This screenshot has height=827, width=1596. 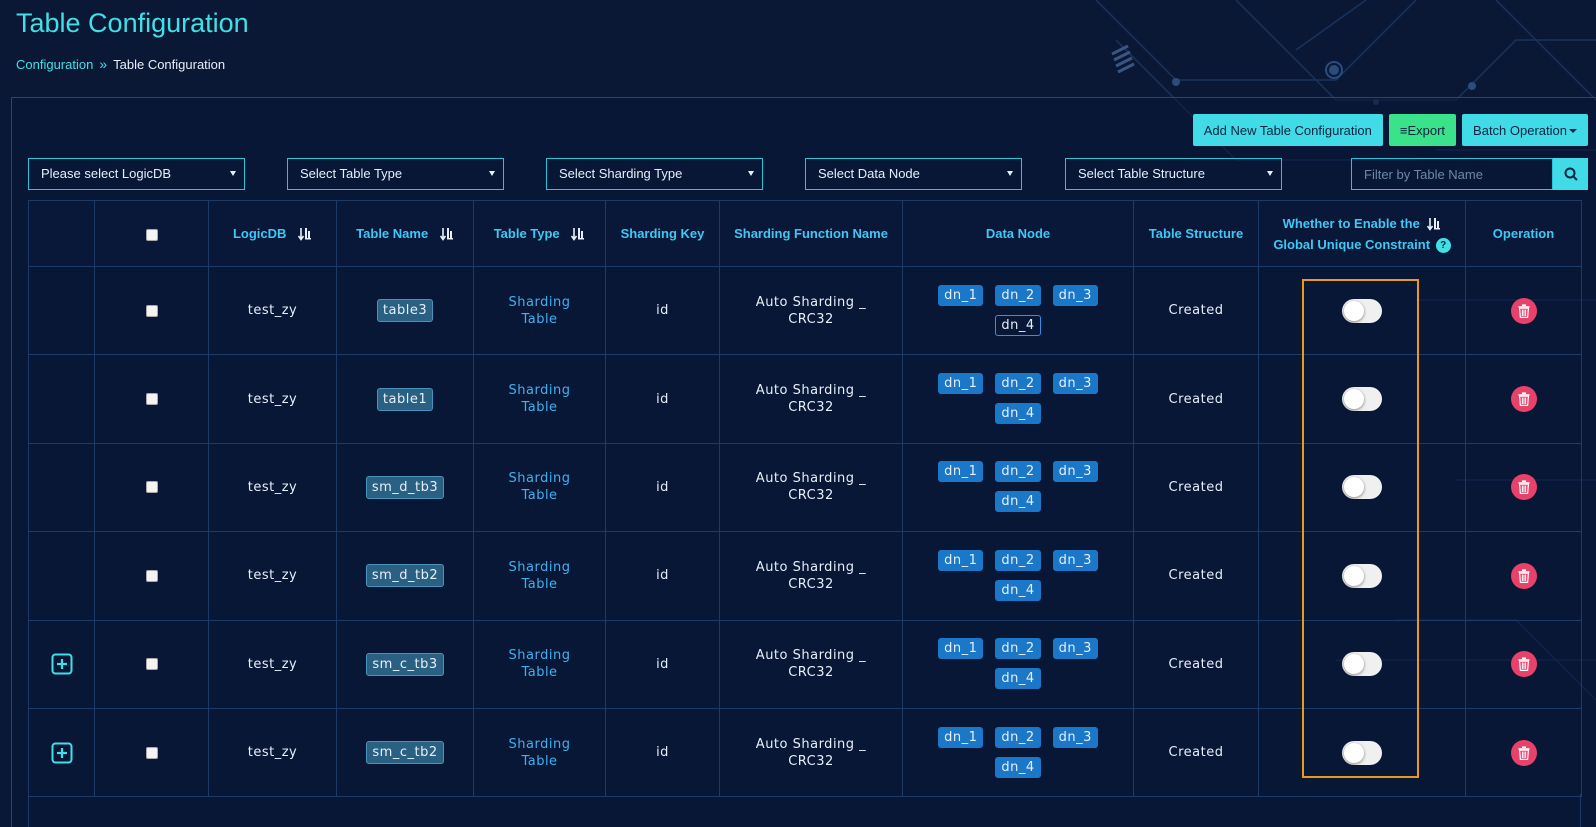 What do you see at coordinates (395, 174) in the screenshot?
I see `table-type-select: Select Table Type` at bounding box center [395, 174].